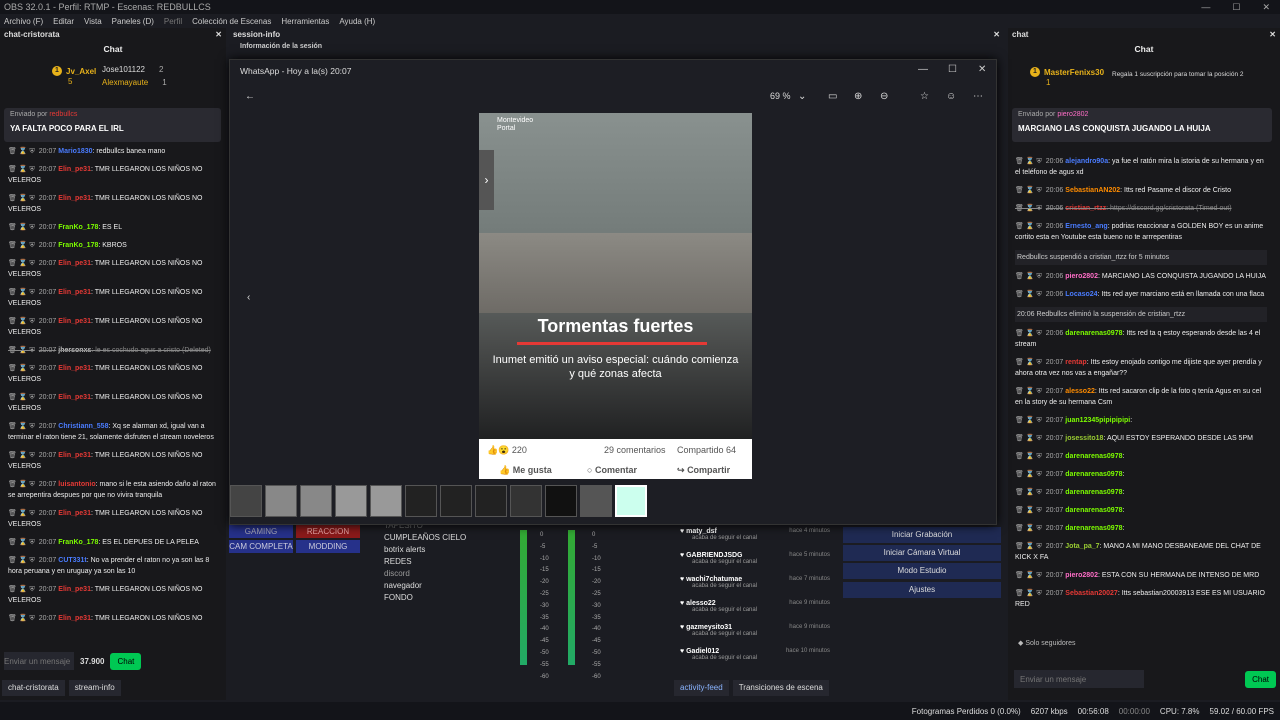  Describe the element at coordinates (305, 21) in the screenshot. I see `menu-herramientas: Herramientas` at that location.